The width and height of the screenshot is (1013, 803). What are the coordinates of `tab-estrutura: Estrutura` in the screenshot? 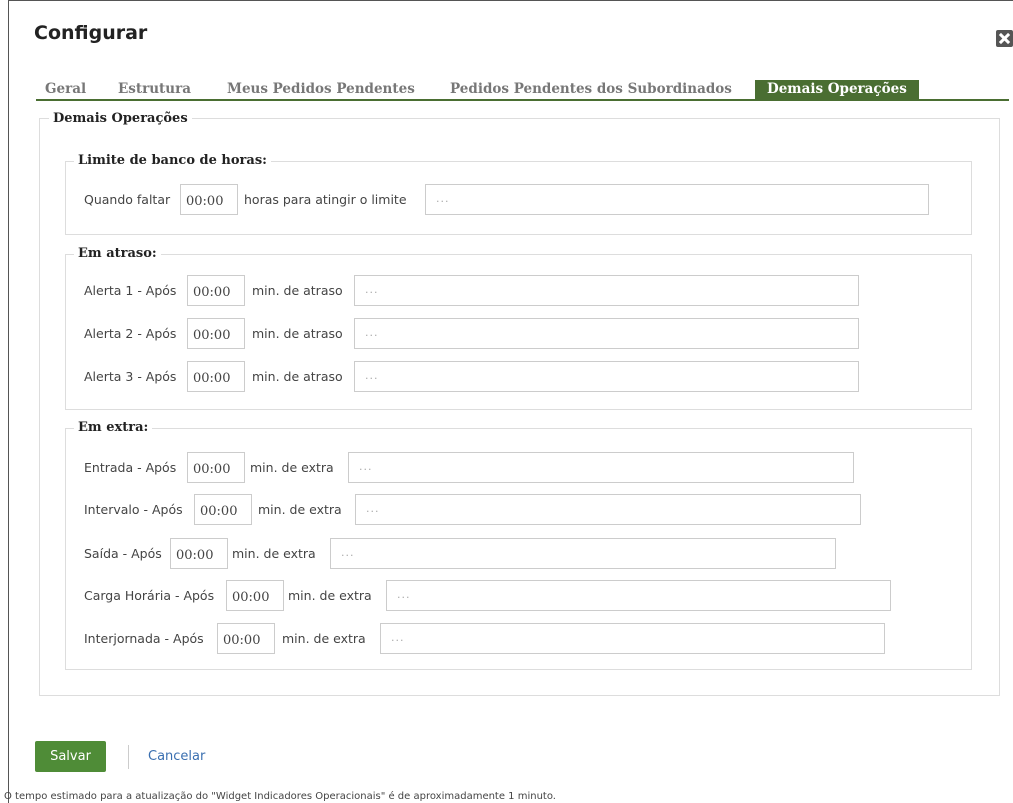 It's located at (154, 90).